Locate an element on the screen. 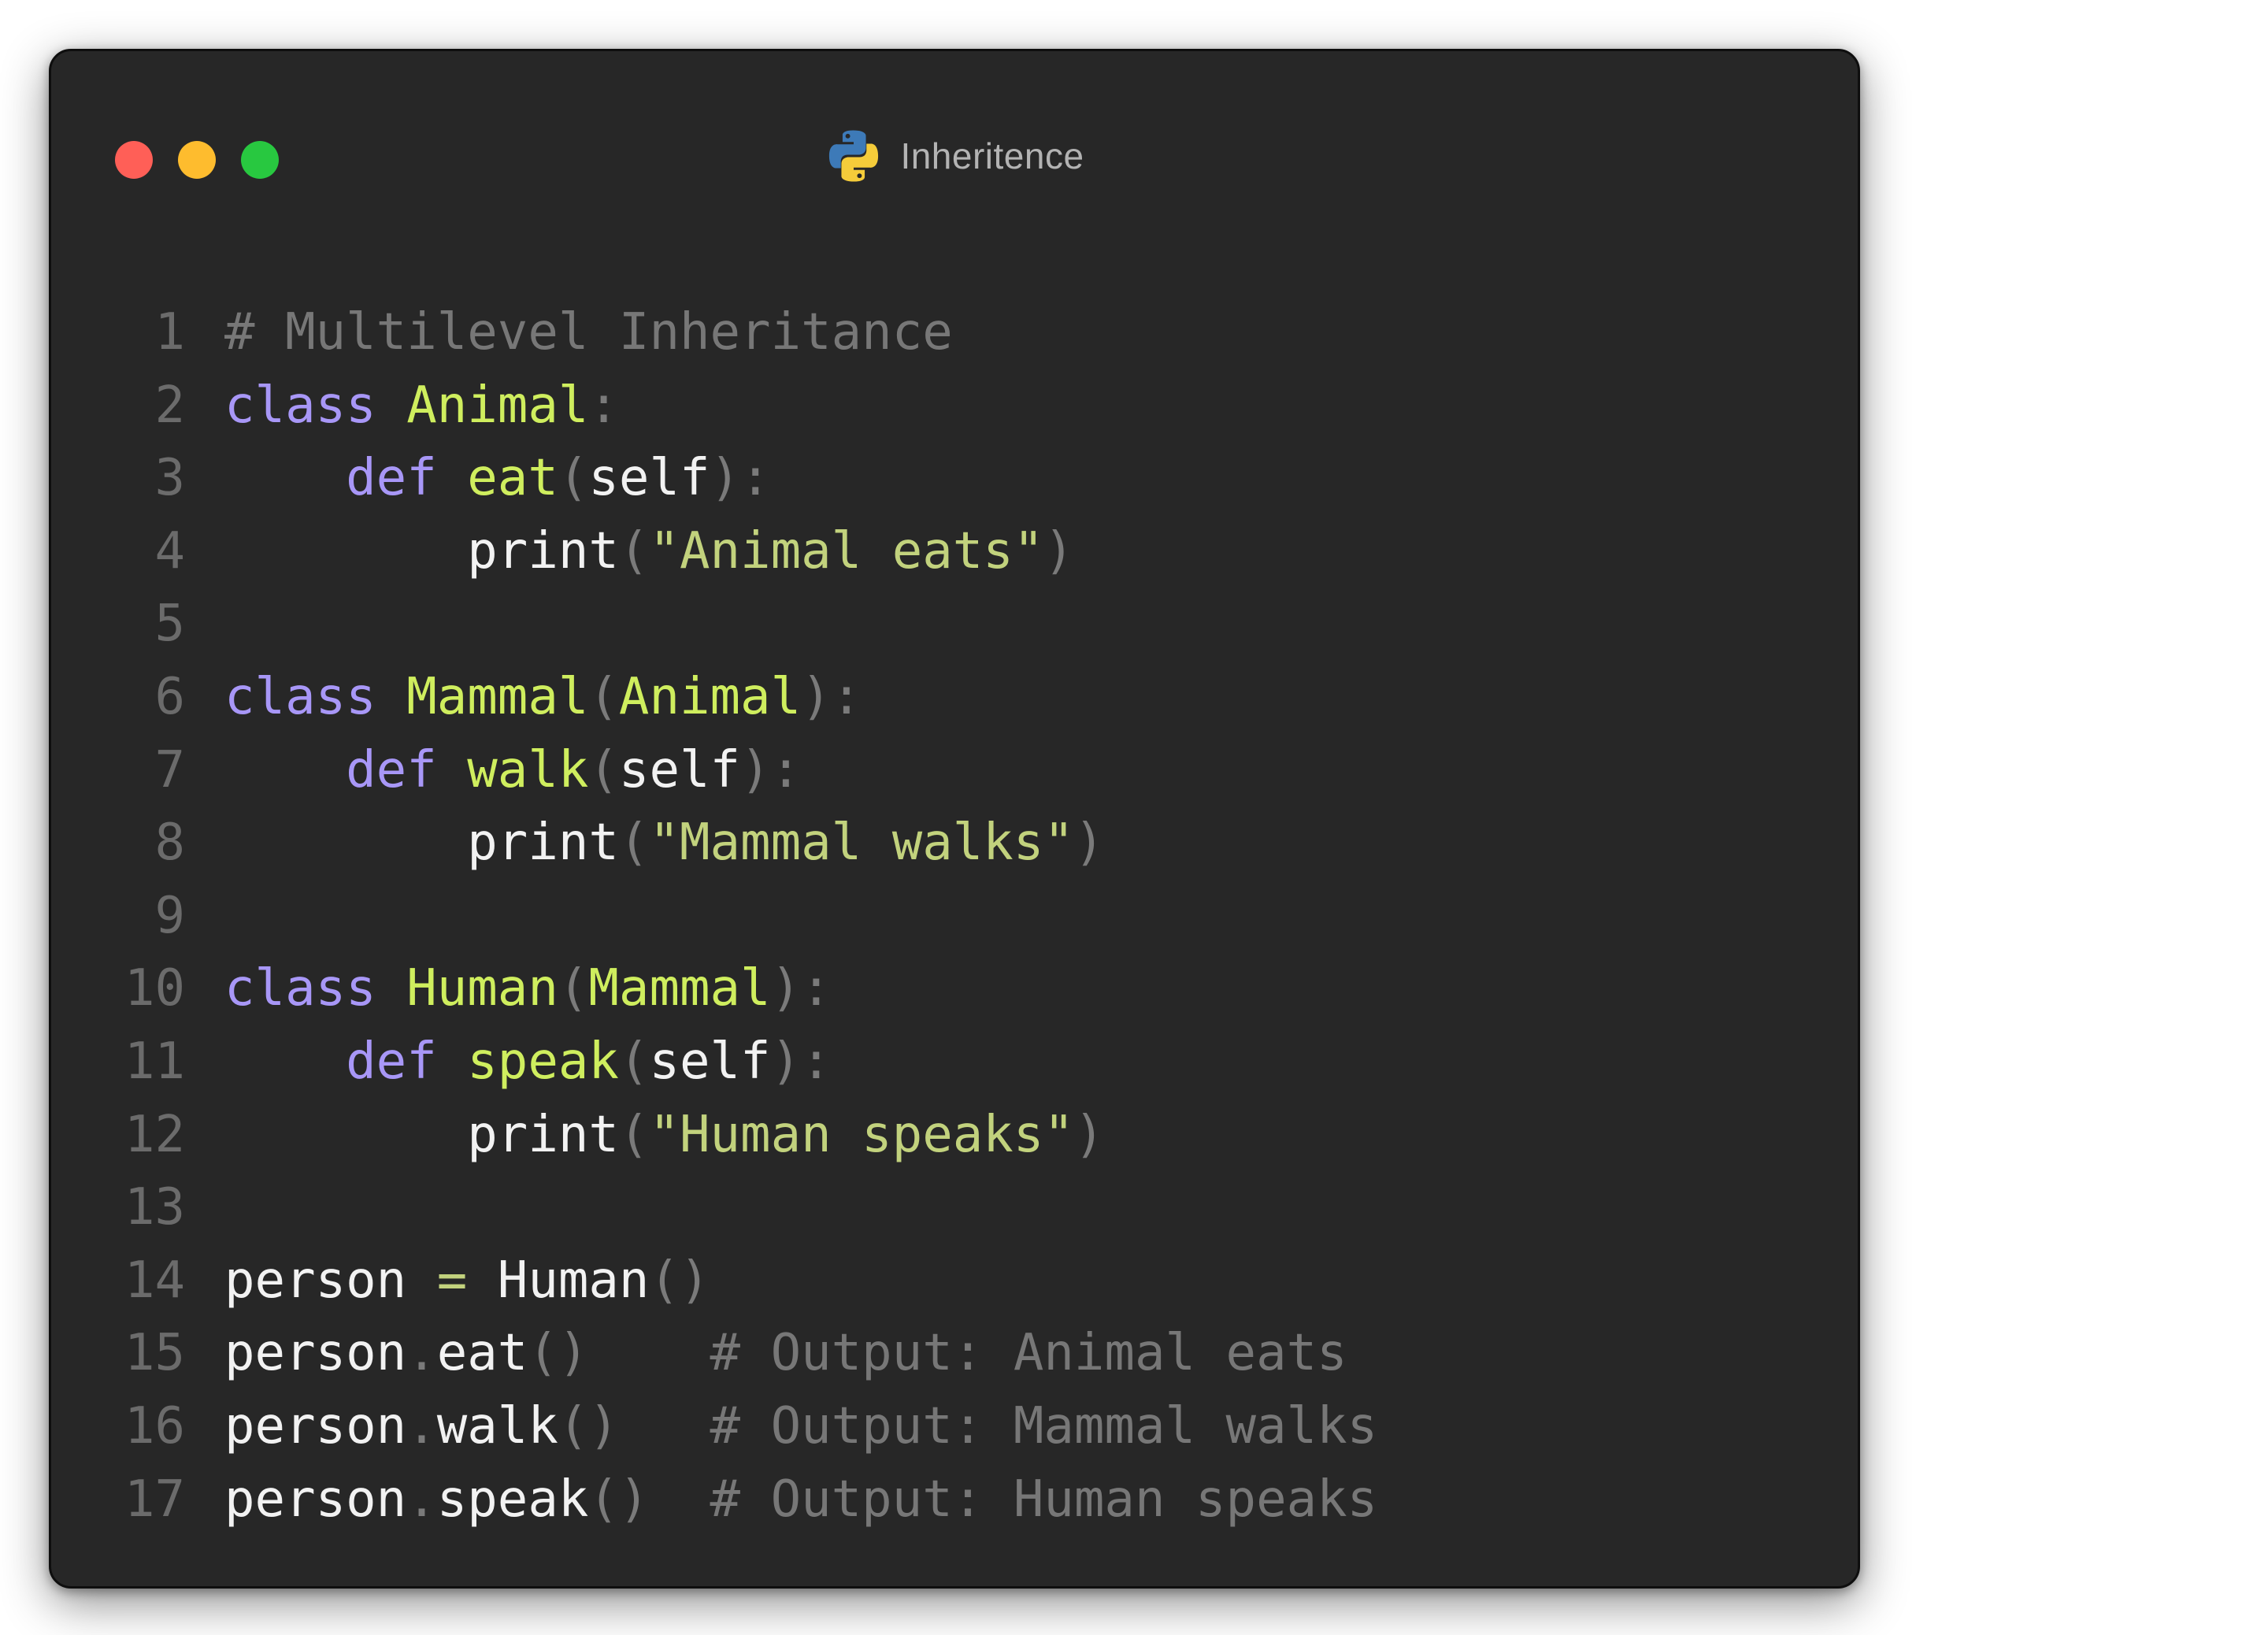 The height and width of the screenshot is (1635, 2268). code-token-str: "Mammal walks" is located at coordinates (861, 843).